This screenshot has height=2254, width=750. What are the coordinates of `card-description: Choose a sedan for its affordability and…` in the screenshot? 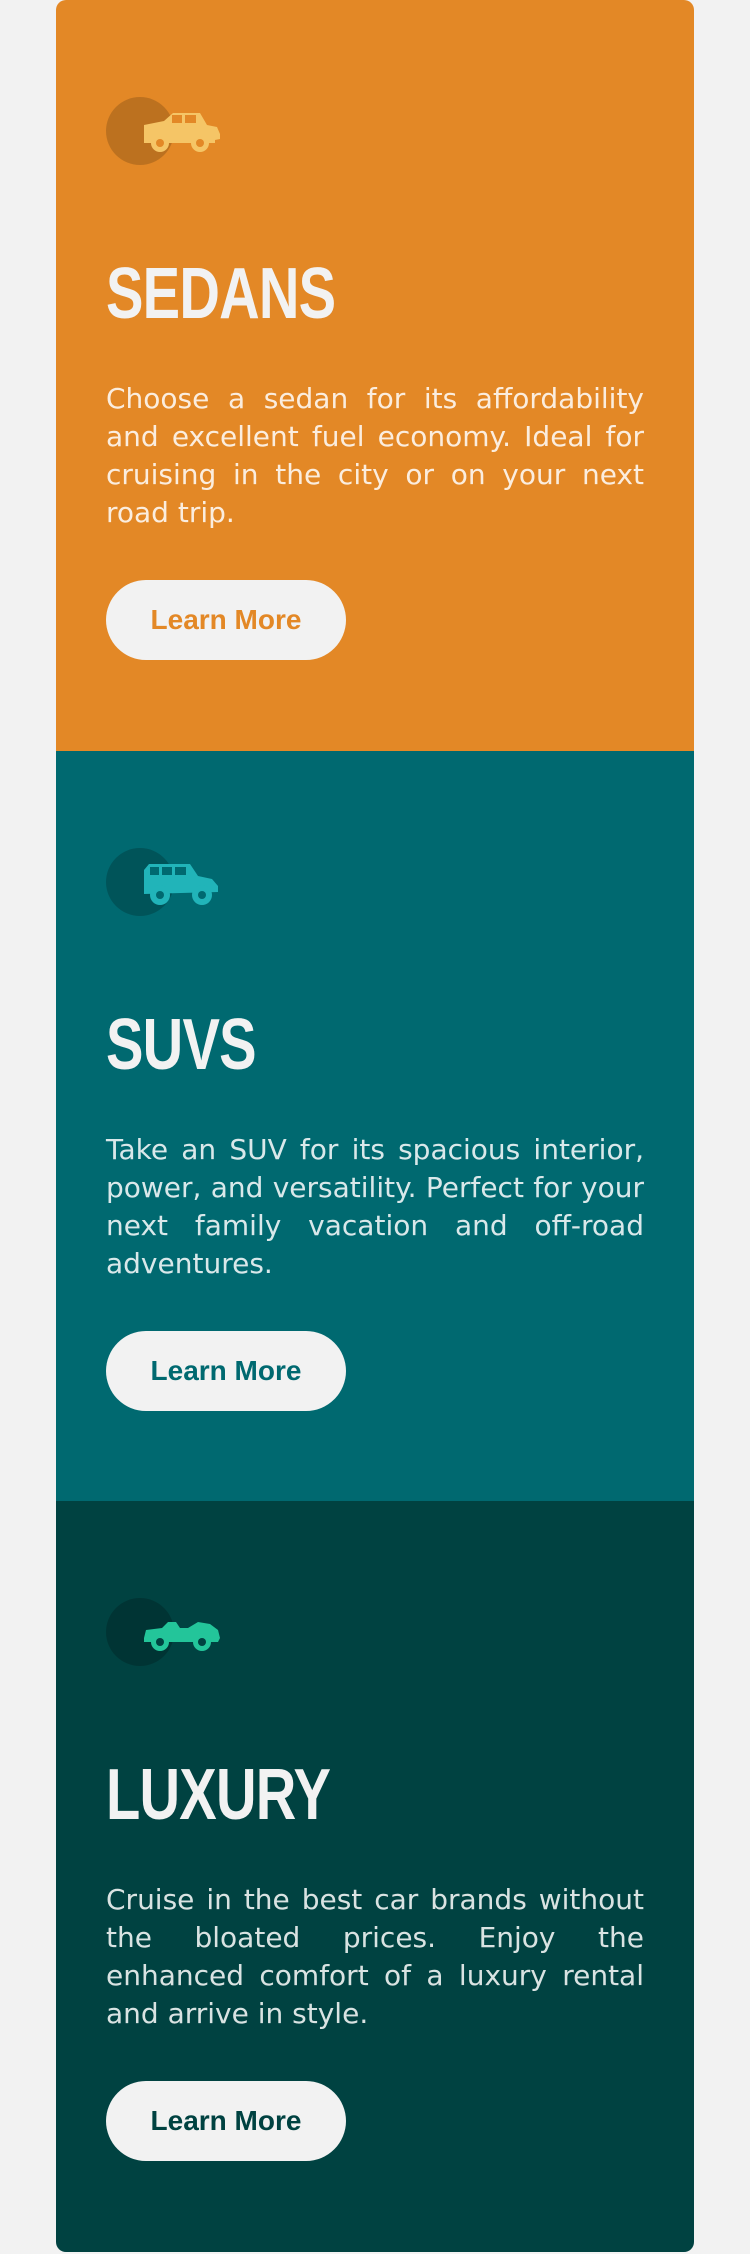 It's located at (375, 455).